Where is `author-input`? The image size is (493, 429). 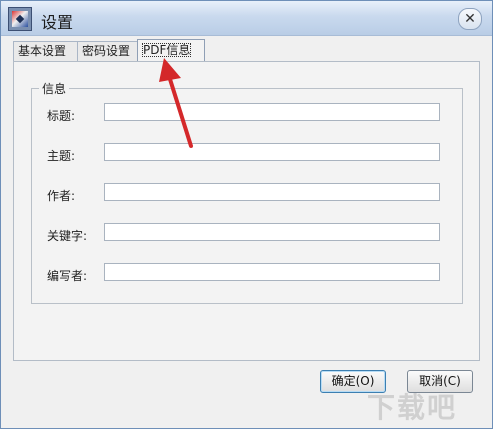
author-input is located at coordinates (272, 192).